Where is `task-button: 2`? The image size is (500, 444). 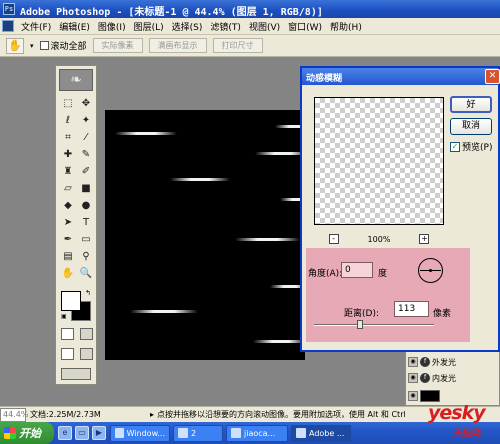 task-button: 2 is located at coordinates (198, 433).